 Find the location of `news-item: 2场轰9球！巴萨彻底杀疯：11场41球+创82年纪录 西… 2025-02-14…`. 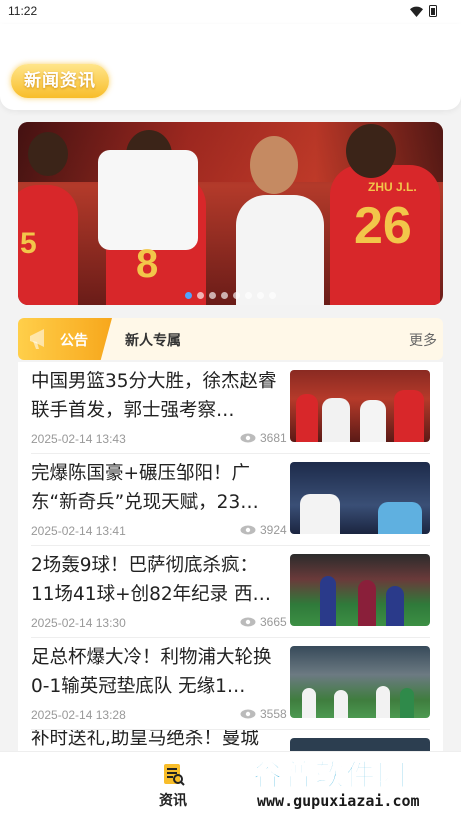

news-item: 2场轰9球！巴萨彻底杀疯：11场41球+创82年纪录 西… 2025-02-14… is located at coordinates (230, 592).